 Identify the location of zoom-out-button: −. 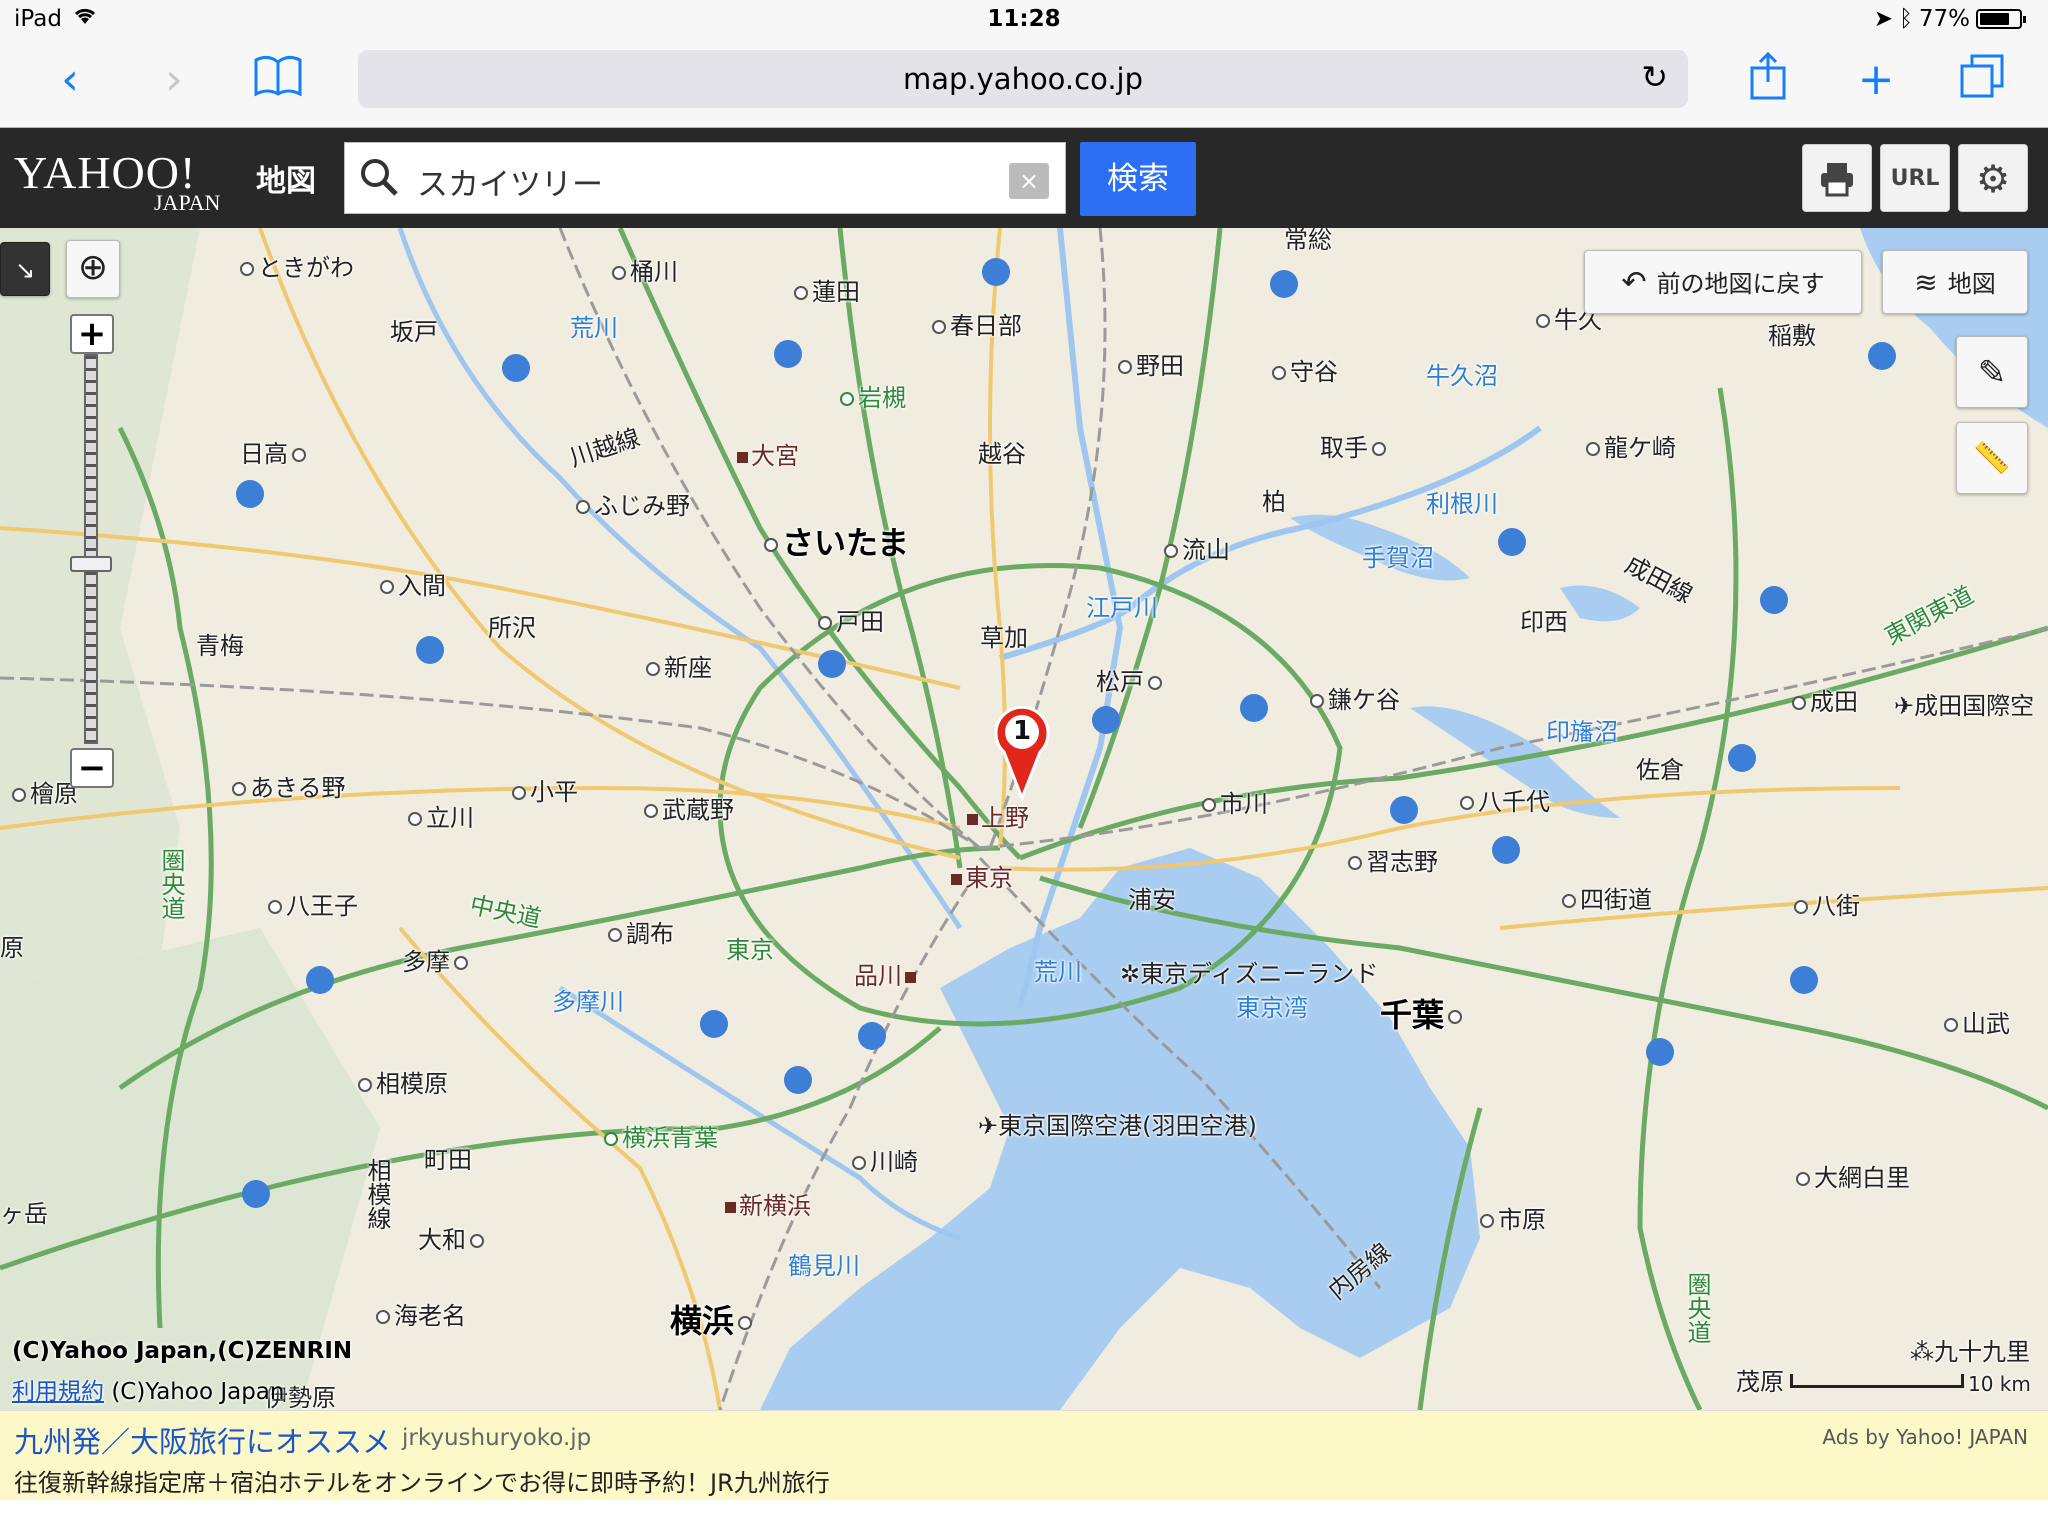
(92, 768).